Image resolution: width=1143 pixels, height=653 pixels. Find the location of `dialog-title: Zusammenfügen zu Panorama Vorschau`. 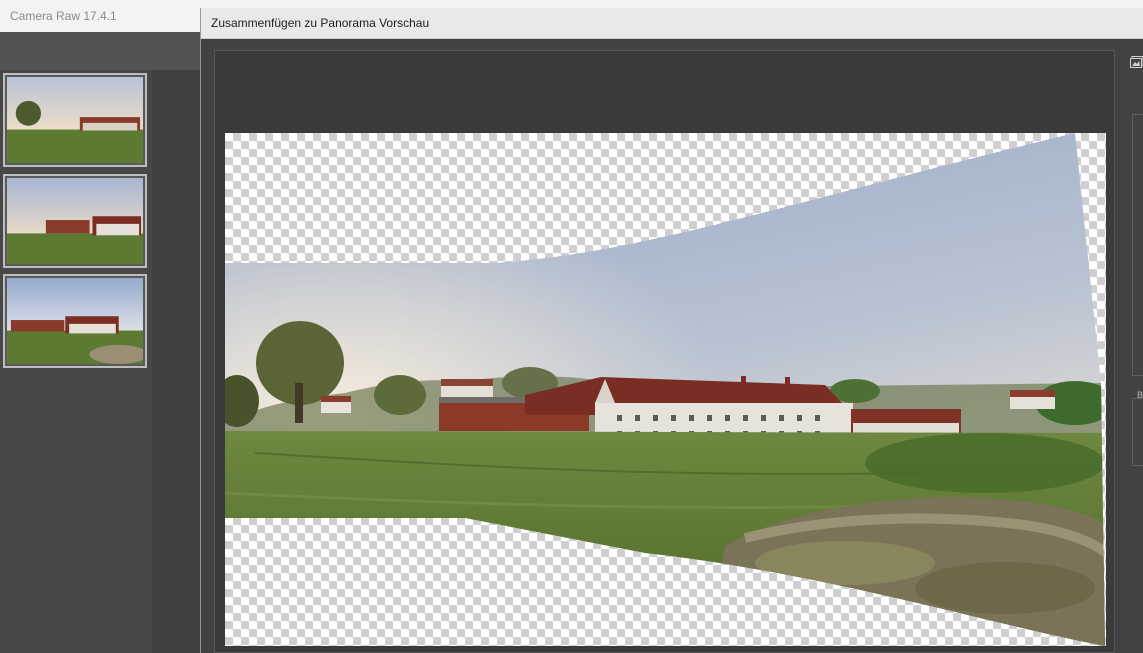

dialog-title: Zusammenfügen zu Panorama Vorschau is located at coordinates (320, 23).